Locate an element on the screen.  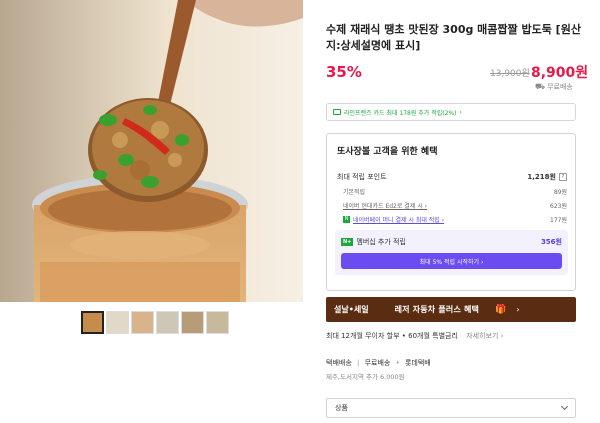
benefit-row-label: 네이버 현대카드 Ed2로 결제 시 › is located at coordinates (382, 205).